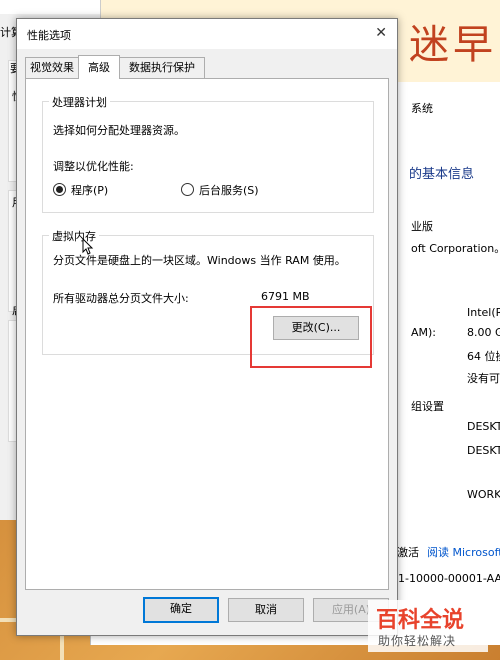 Image resolution: width=500 pixels, height=660 pixels. What do you see at coordinates (187, 189) in the screenshot?
I see `background-services-radio` at bounding box center [187, 189].